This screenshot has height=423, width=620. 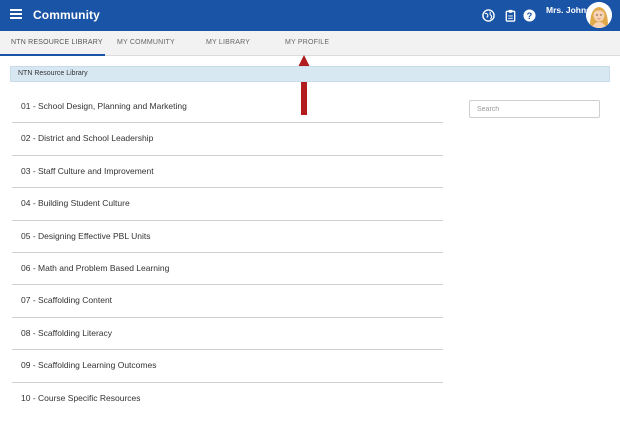 What do you see at coordinates (227, 301) in the screenshot?
I see `library-item: 07 - Scaffolding Content` at bounding box center [227, 301].